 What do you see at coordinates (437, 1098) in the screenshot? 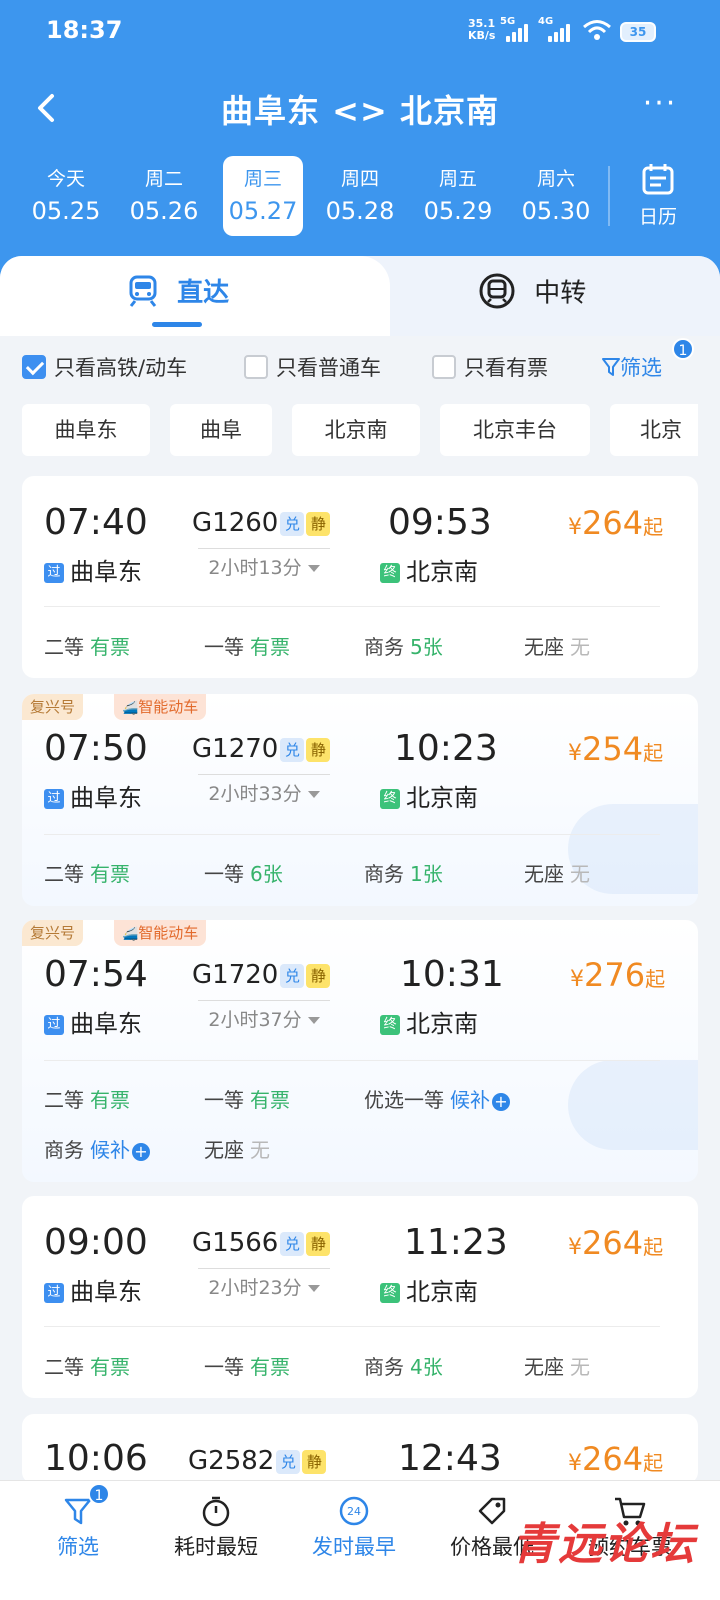
I see `seat-waitlist: 优选一等 候补 +` at bounding box center [437, 1098].